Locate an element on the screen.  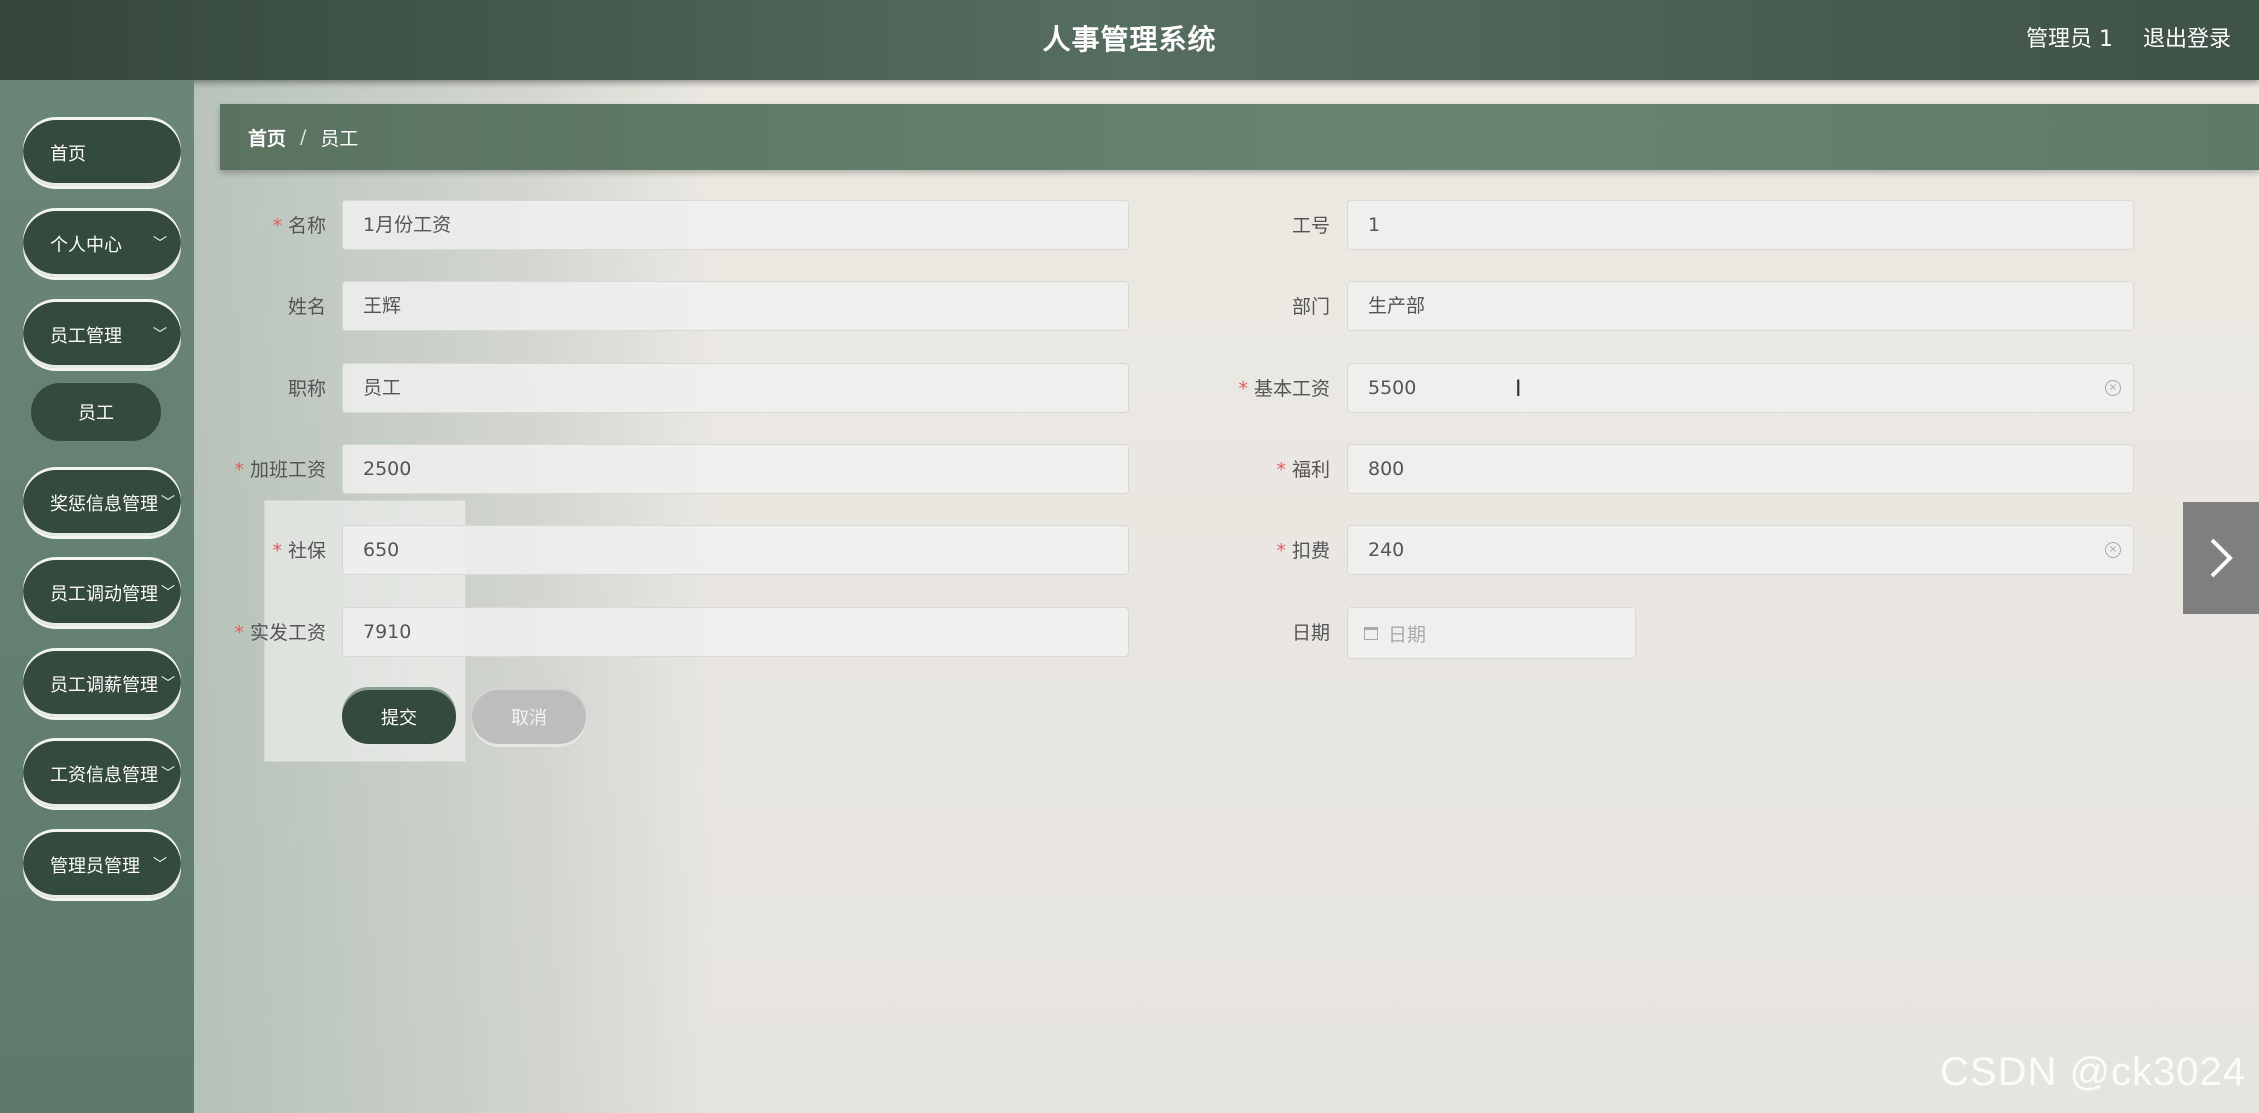
sidebar-item-label: 员工调薪管理 is located at coordinates (104, 685).